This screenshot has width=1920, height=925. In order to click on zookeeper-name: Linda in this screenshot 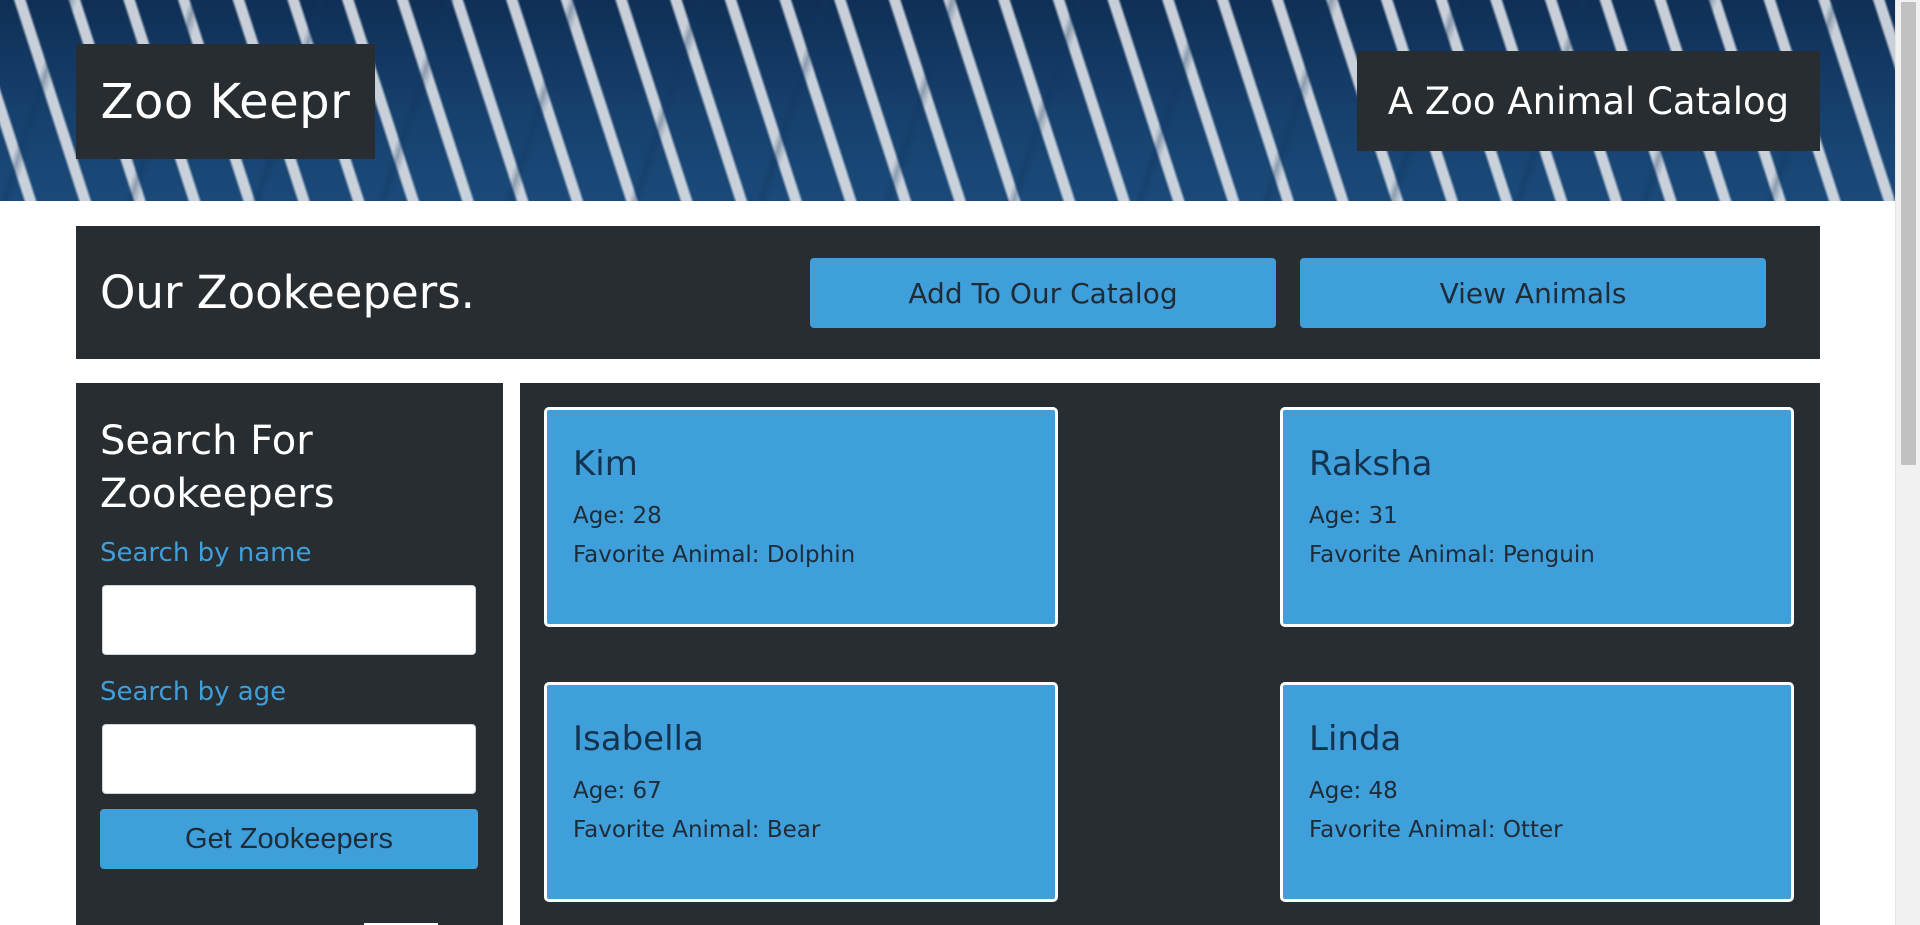, I will do `click(1355, 739)`.